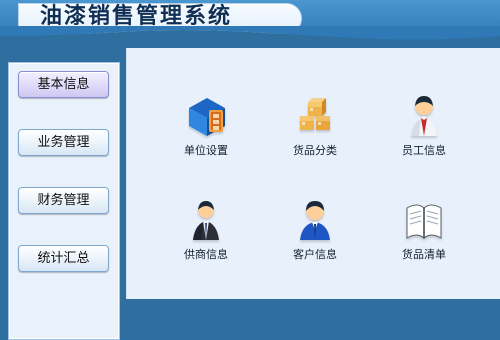 This screenshot has height=340, width=500. What do you see at coordinates (313, 310) in the screenshot?
I see `bottom-frame` at bounding box center [313, 310].